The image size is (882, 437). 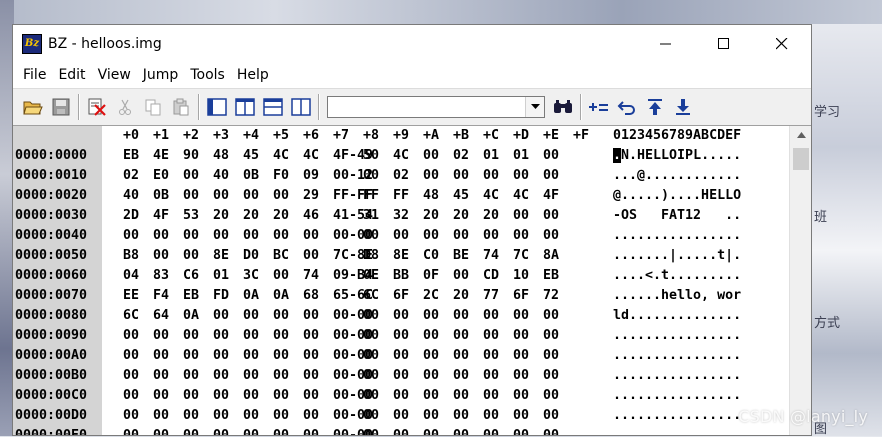 I want to click on menu-tools: Tools, so click(x=207, y=75).